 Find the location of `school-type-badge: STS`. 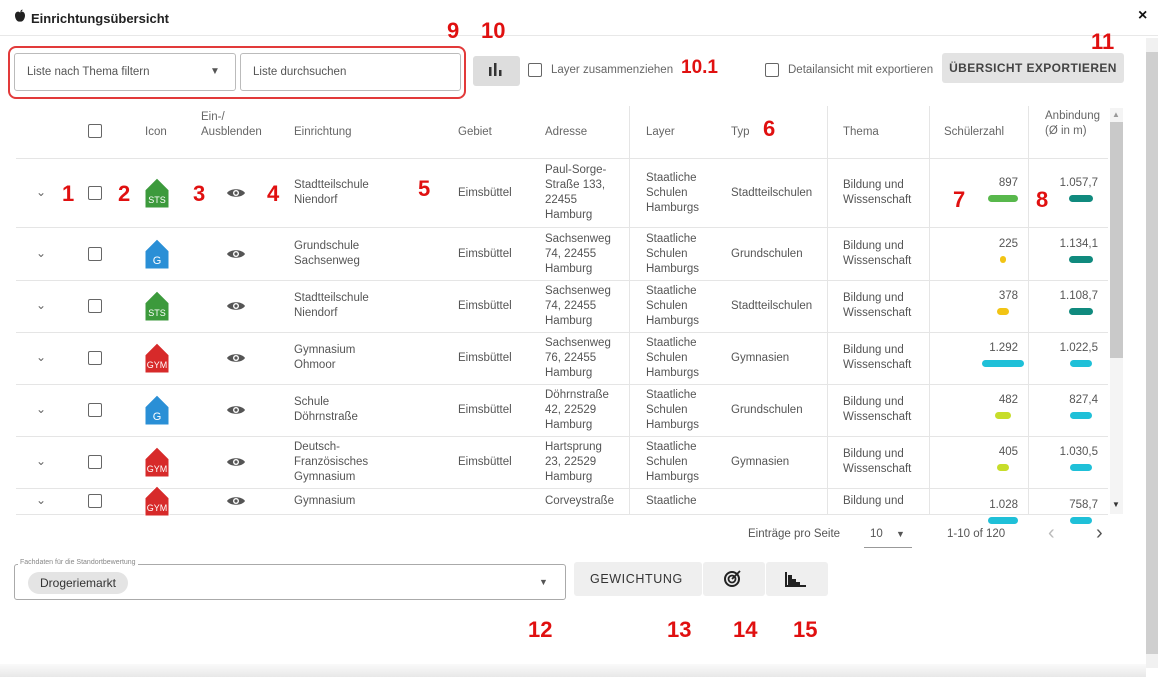

school-type-badge: STS is located at coordinates (157, 313).